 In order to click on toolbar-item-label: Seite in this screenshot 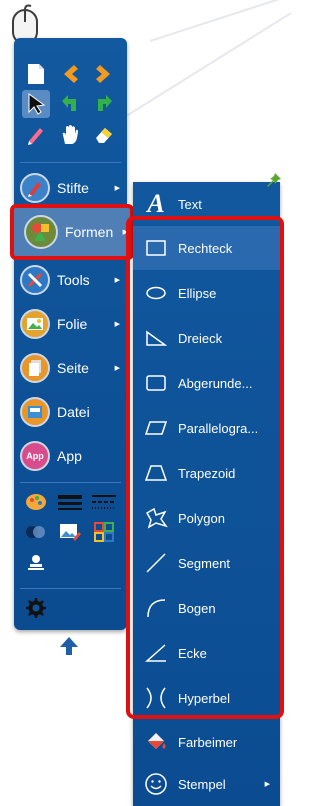, I will do `click(73, 368)`.